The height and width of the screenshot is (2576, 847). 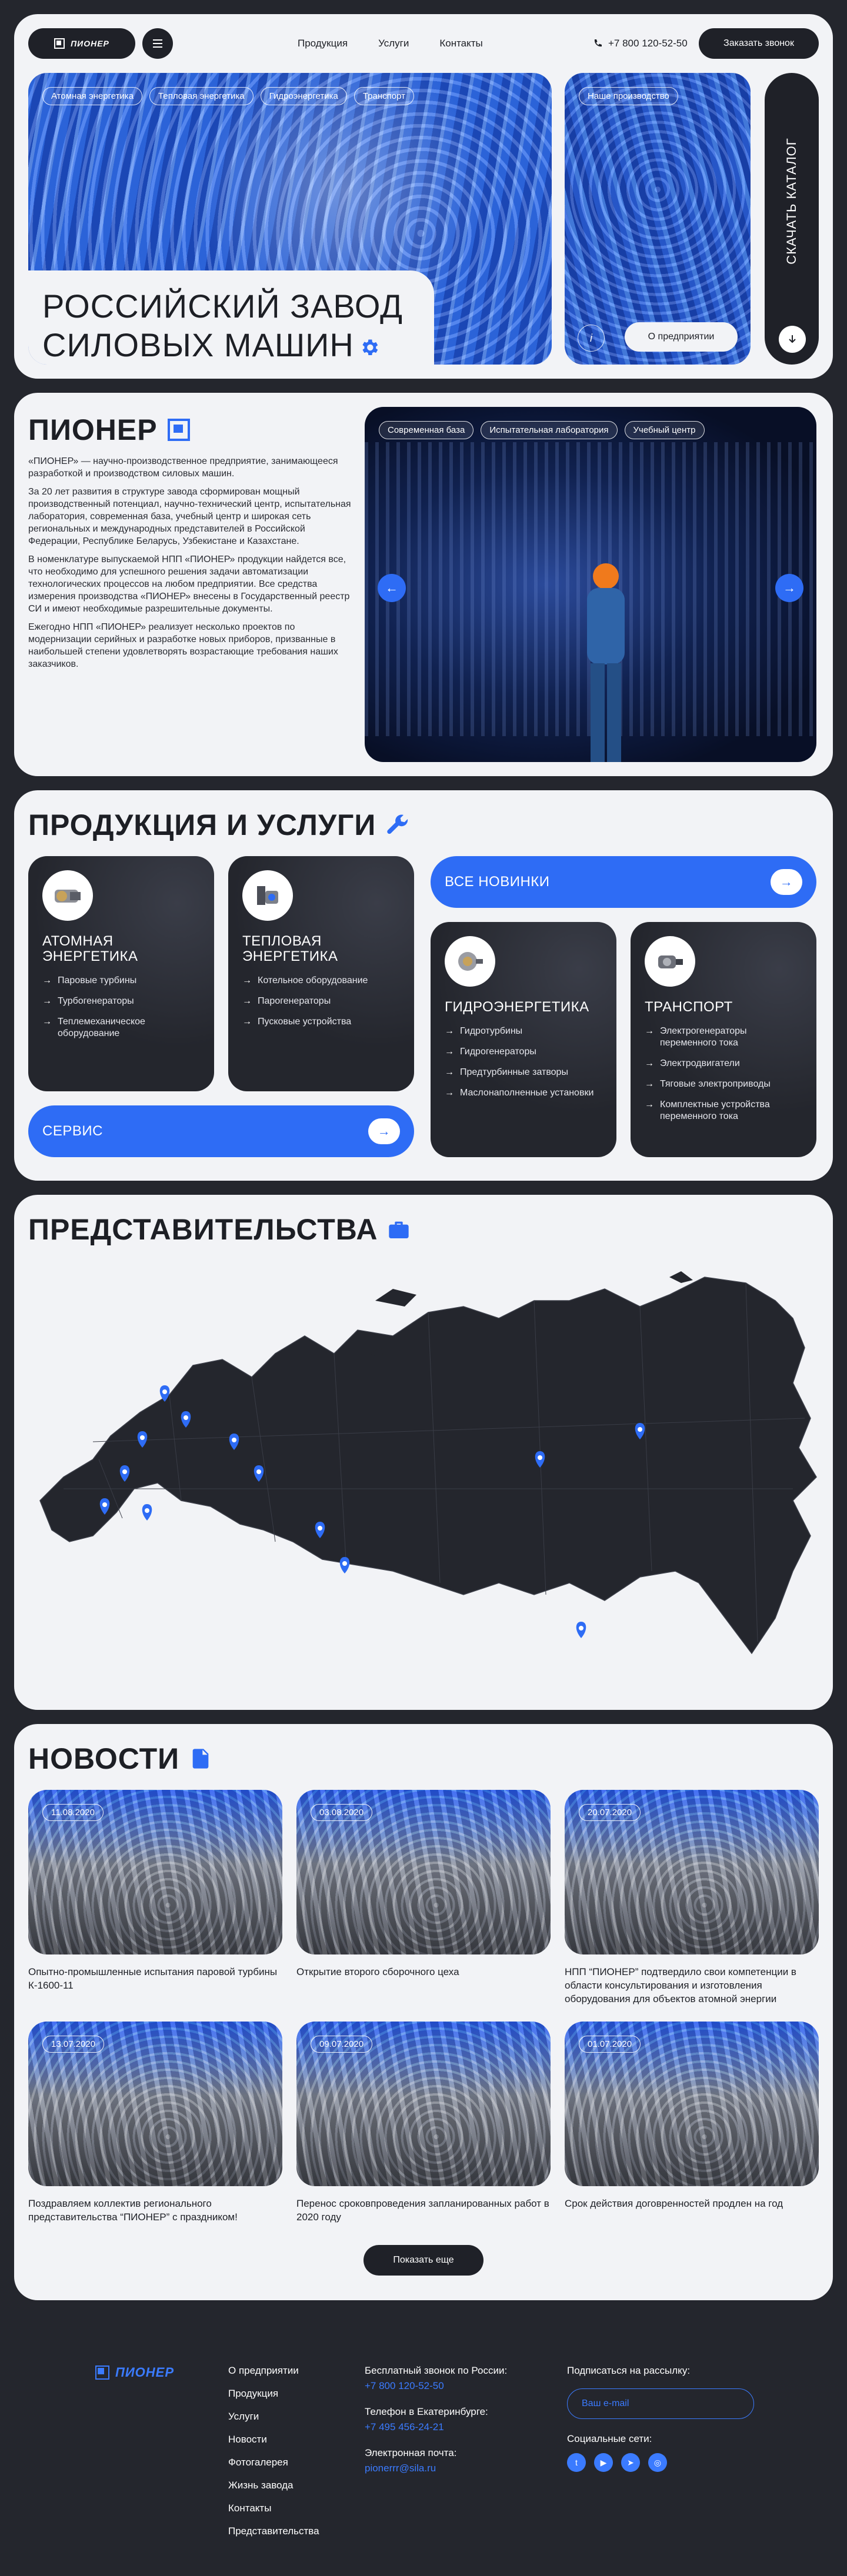 I want to click on logo-icon, so click(x=59, y=43).